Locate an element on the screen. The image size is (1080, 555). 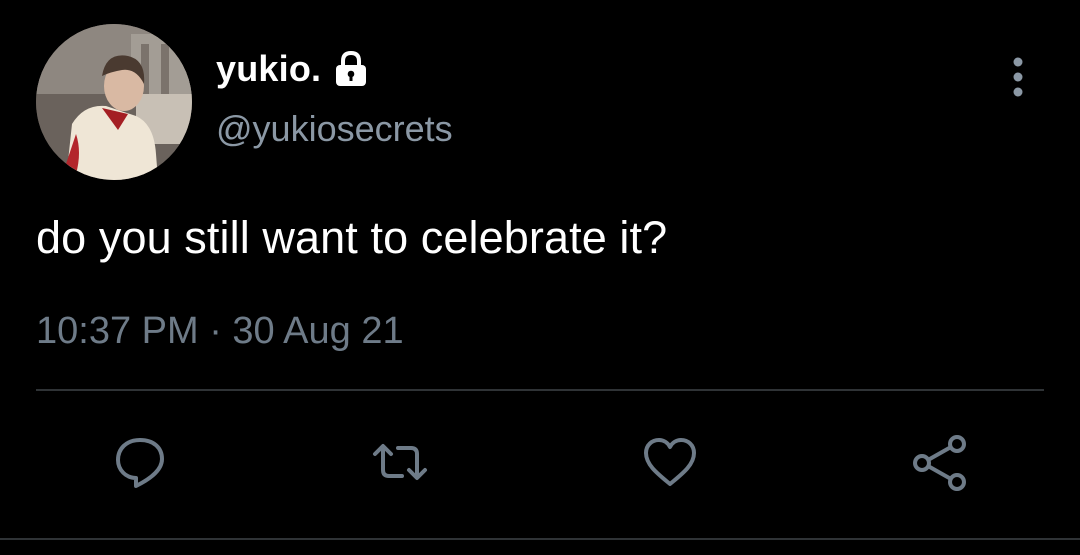
share-button is located at coordinates (940, 462).